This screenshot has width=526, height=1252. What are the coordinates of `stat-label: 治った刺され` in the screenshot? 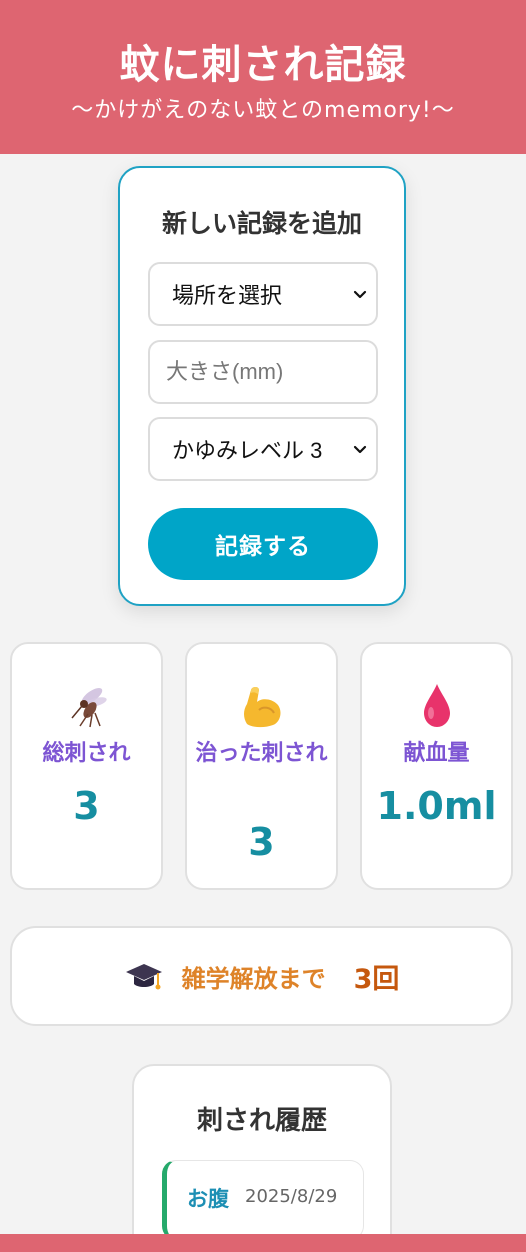 It's located at (261, 753).